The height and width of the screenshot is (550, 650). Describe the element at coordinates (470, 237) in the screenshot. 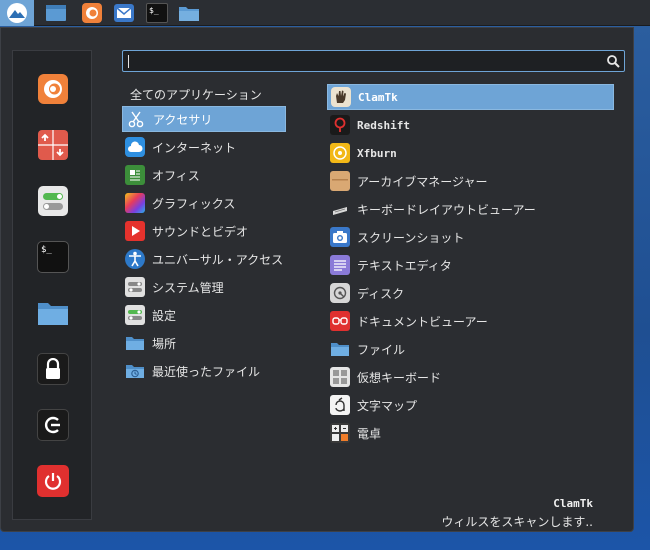

I see `app-screenshot: スクリーンショット` at that location.